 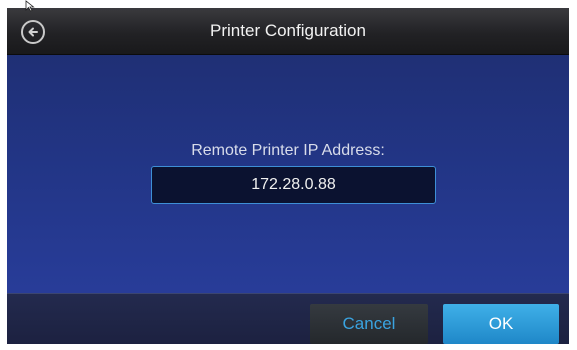 I want to click on ip-address-field: 172.28.0.88, so click(x=293, y=185).